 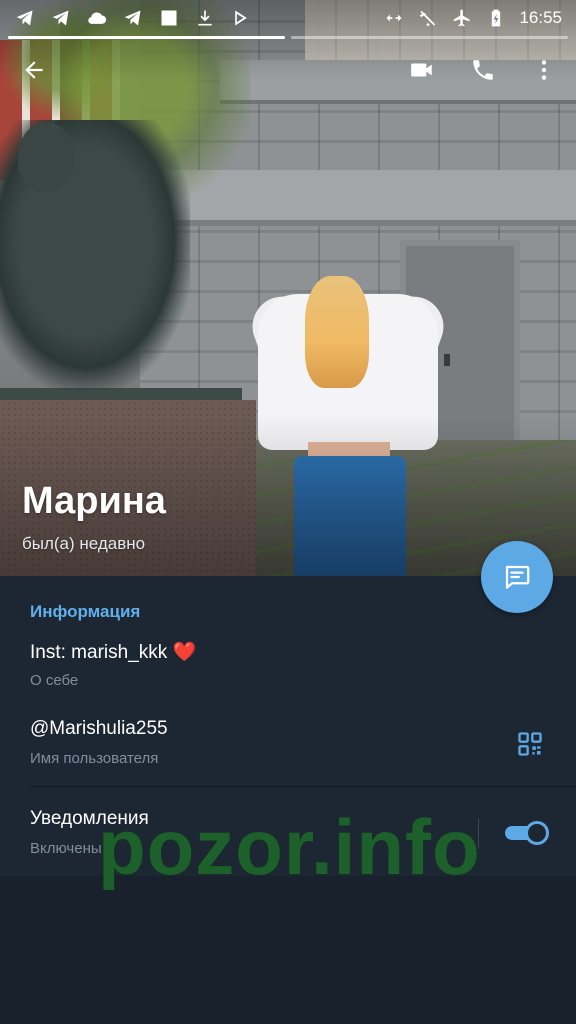 What do you see at coordinates (530, 744) in the screenshot?
I see `qr-code-icon` at bounding box center [530, 744].